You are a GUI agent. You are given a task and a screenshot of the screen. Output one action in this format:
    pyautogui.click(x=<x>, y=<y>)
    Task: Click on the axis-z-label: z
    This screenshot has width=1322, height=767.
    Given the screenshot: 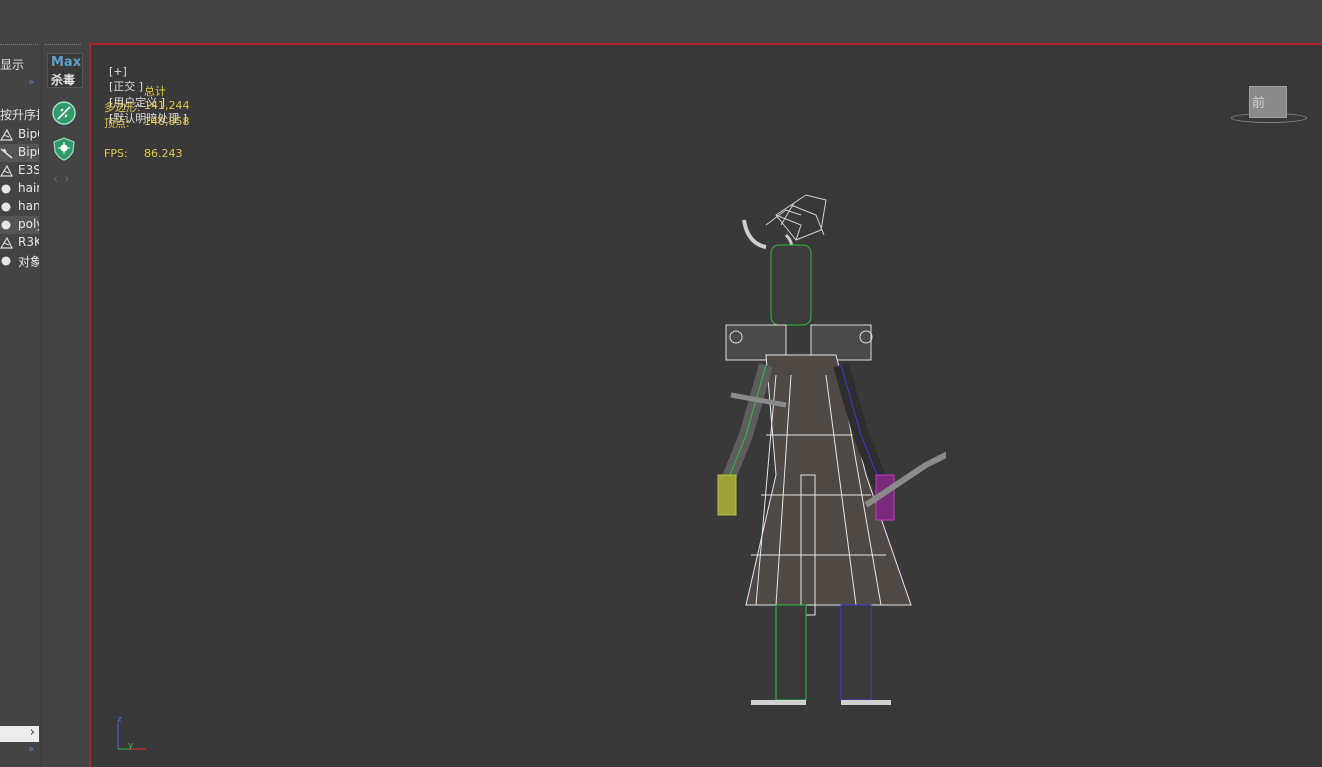 What is the action you would take?
    pyautogui.click(x=119, y=720)
    